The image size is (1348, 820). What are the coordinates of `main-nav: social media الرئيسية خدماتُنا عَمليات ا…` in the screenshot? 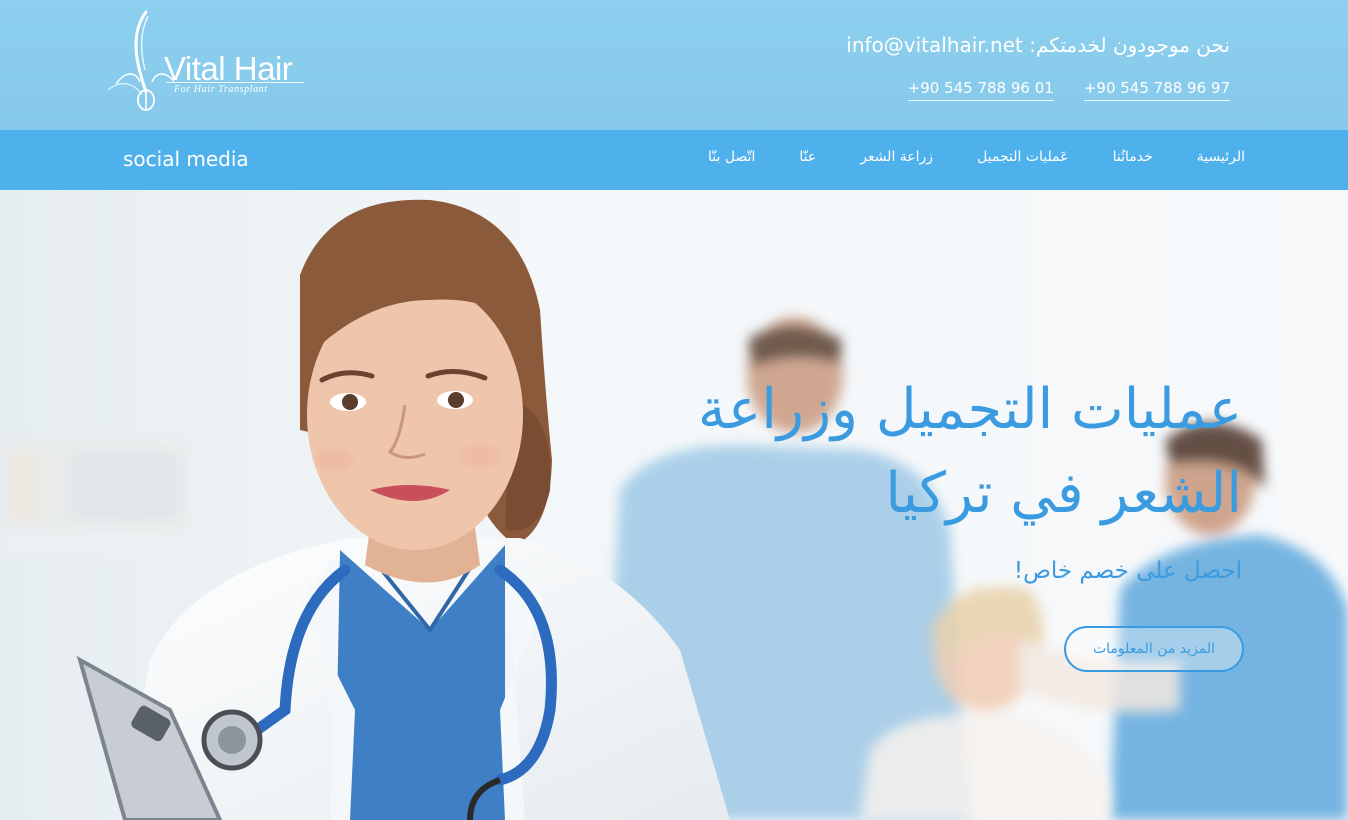 It's located at (674, 160).